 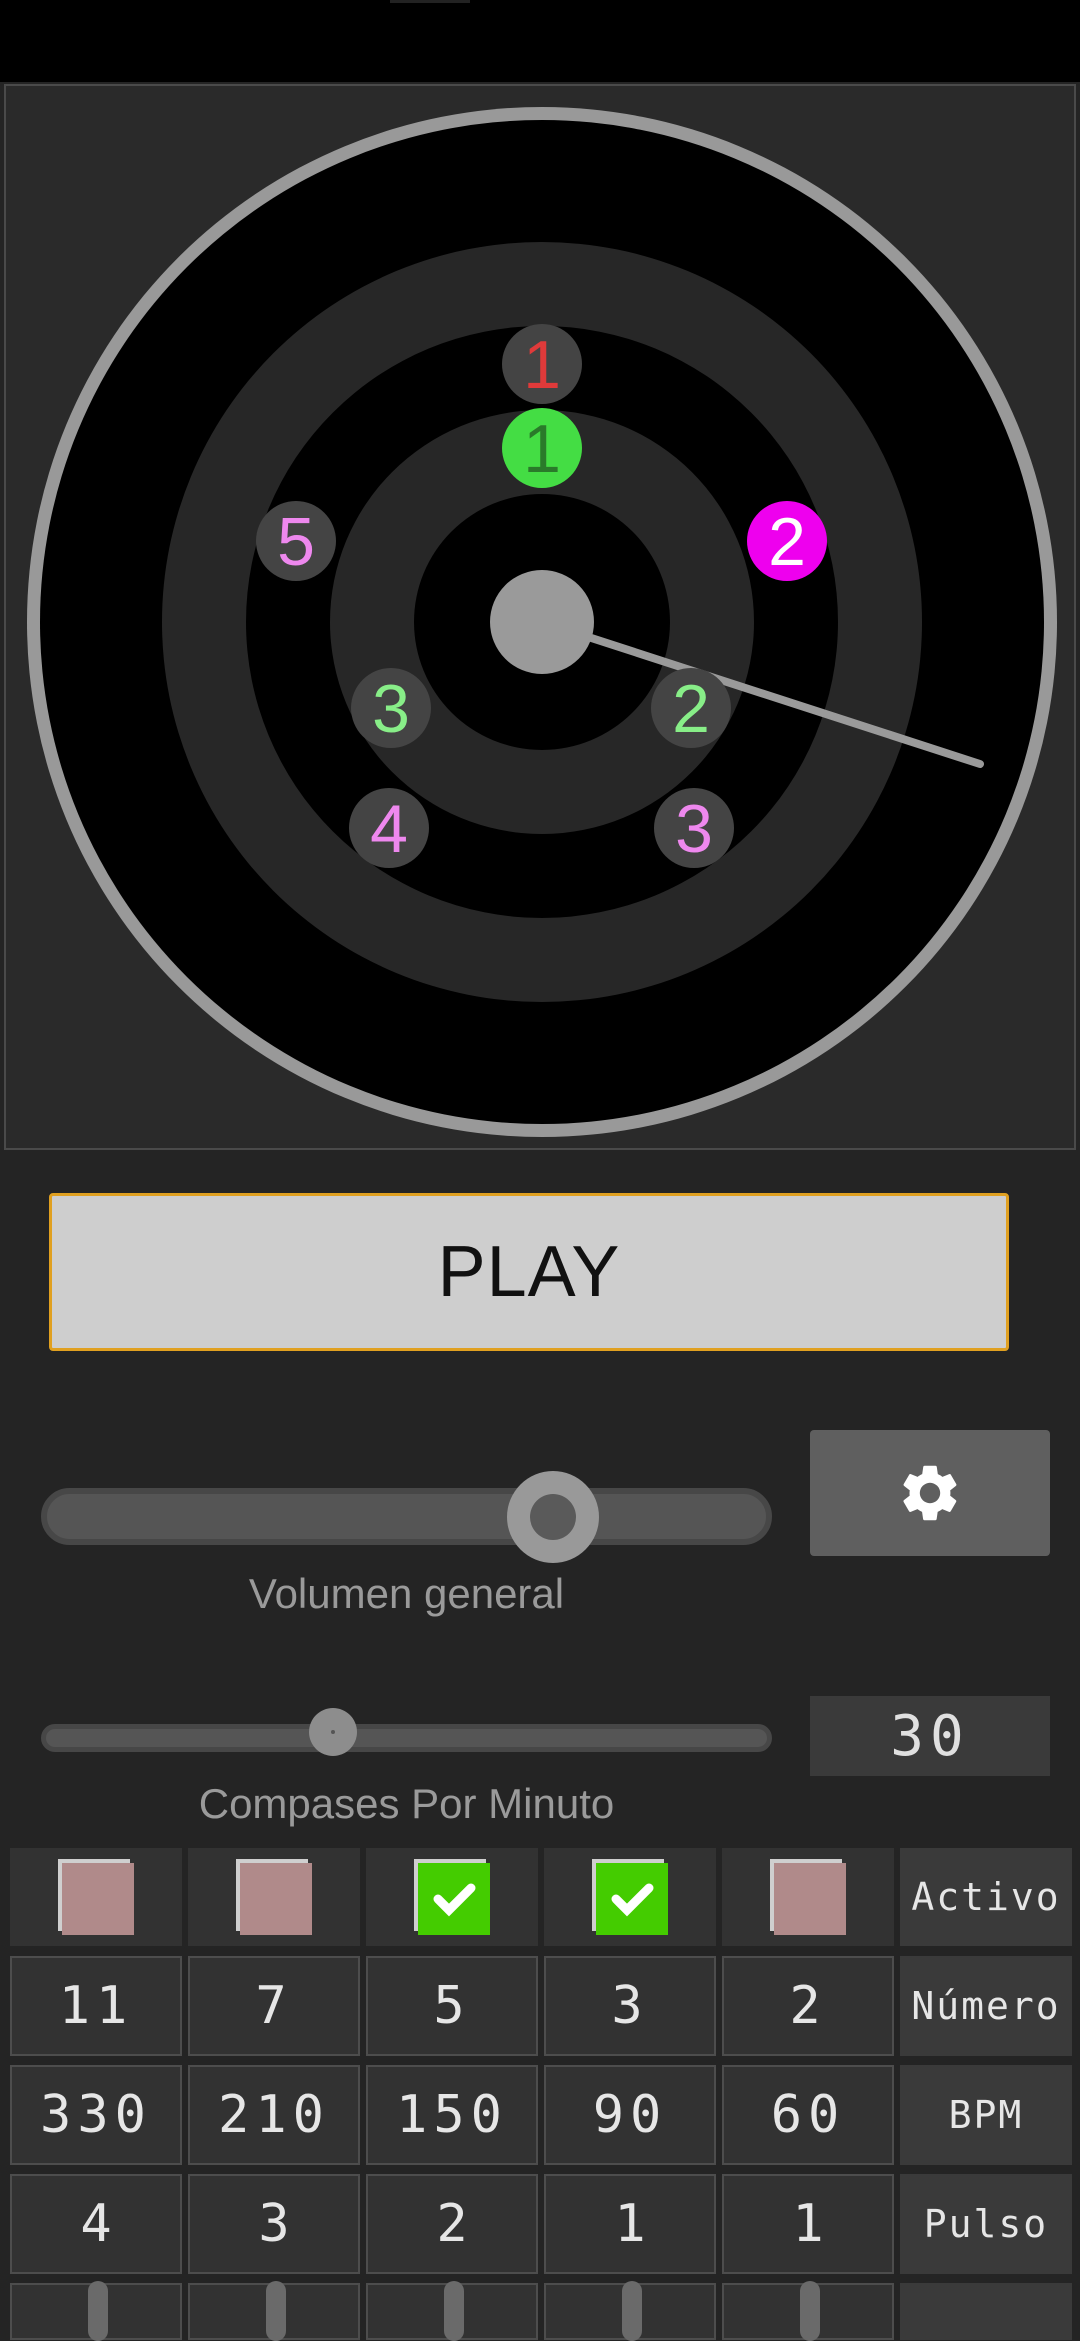 What do you see at coordinates (529, 1272) in the screenshot?
I see `play-button: PLAY` at bounding box center [529, 1272].